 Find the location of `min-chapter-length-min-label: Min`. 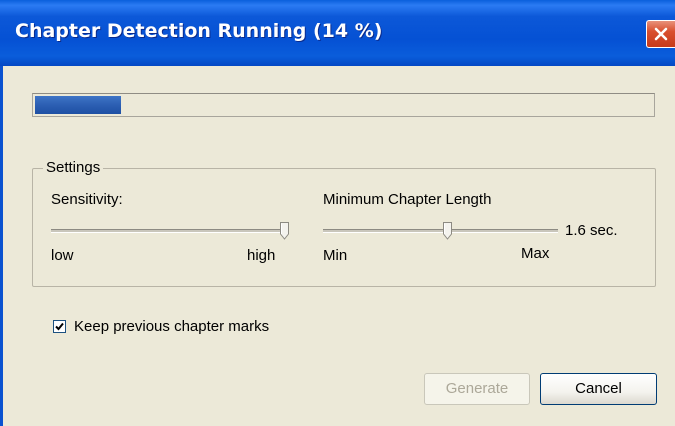

min-chapter-length-min-label: Min is located at coordinates (335, 255).